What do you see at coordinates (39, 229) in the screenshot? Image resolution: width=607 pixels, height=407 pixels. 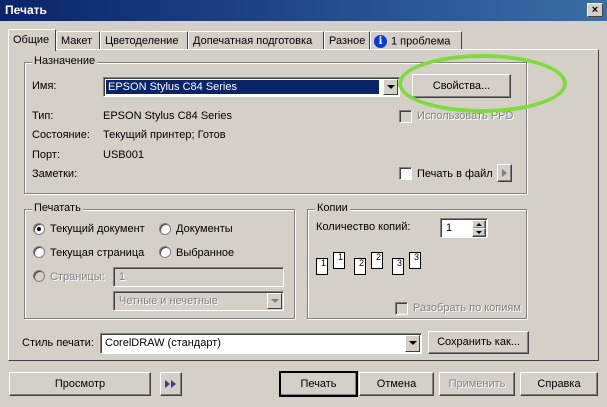 I see `current-document-radio` at bounding box center [39, 229].